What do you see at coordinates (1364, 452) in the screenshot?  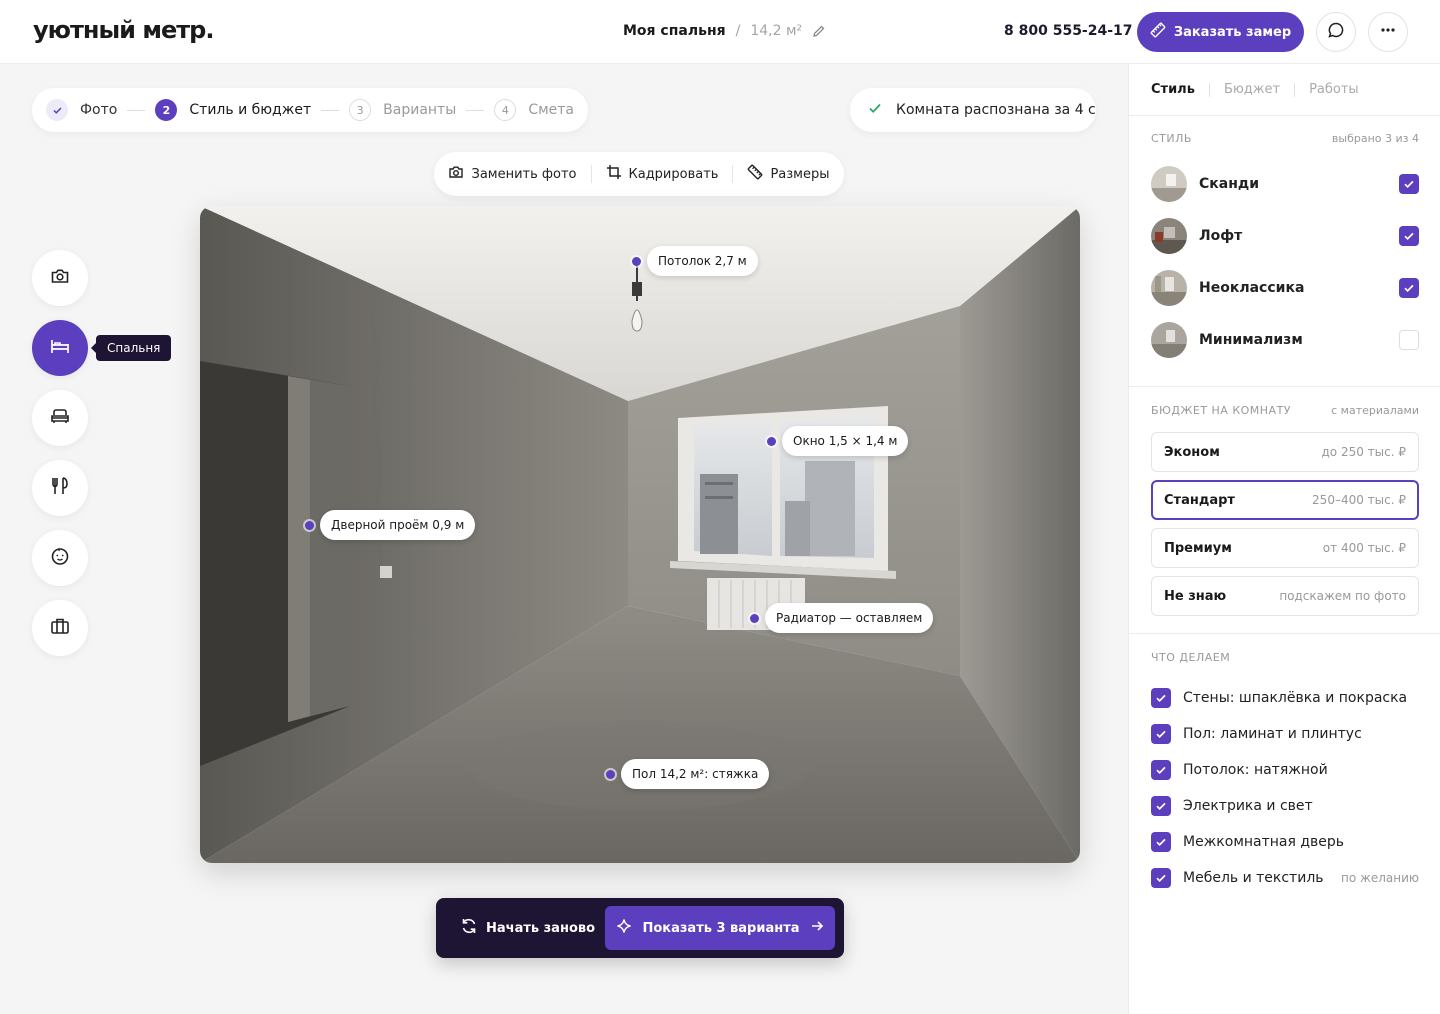 I see `budget-value: до 250 тыс. ₽` at bounding box center [1364, 452].